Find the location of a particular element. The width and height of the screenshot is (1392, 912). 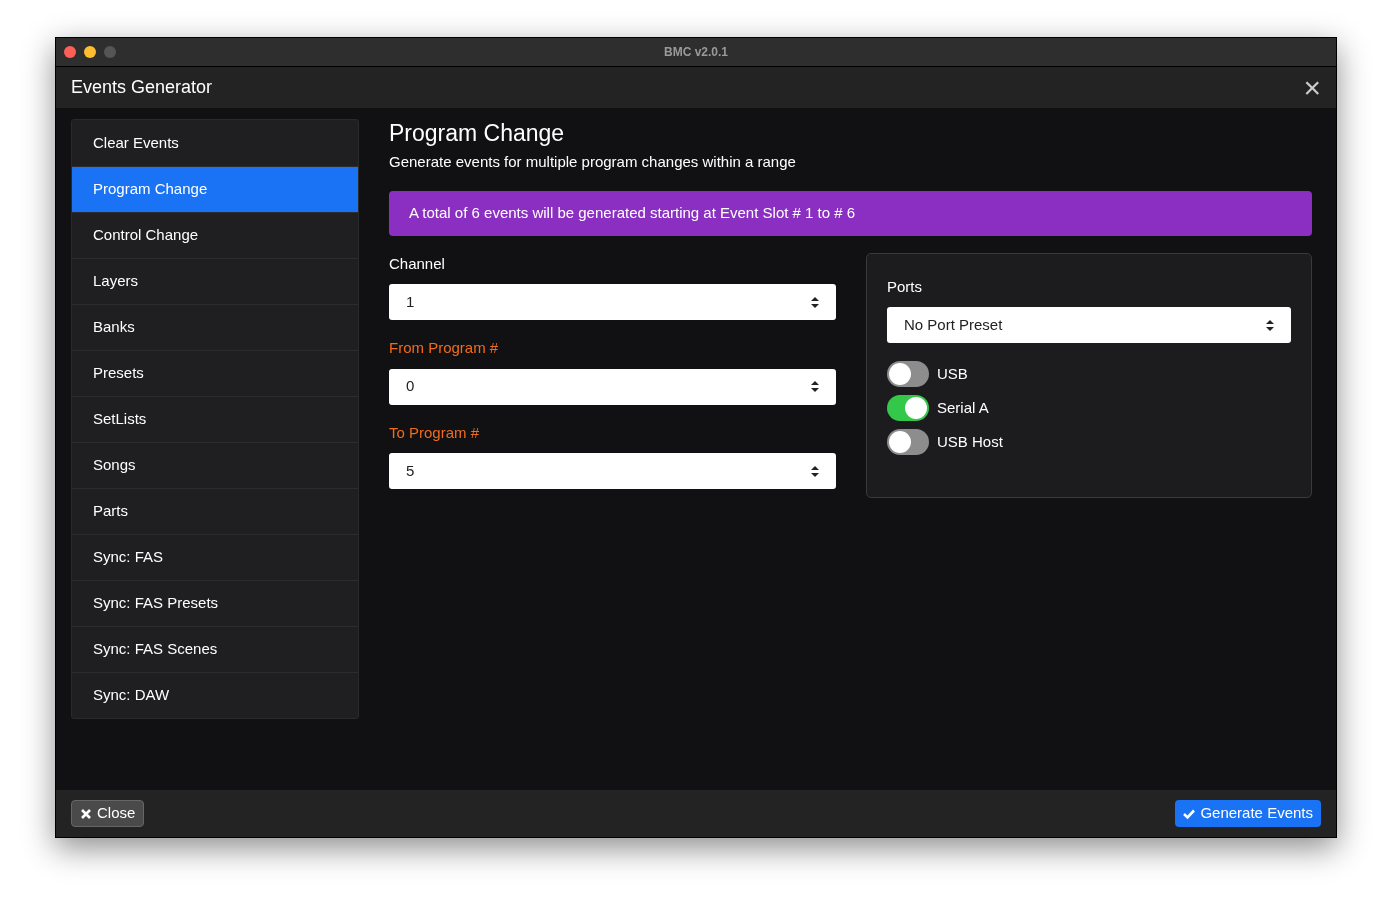

sidebar-item: SetLists is located at coordinates (215, 419).